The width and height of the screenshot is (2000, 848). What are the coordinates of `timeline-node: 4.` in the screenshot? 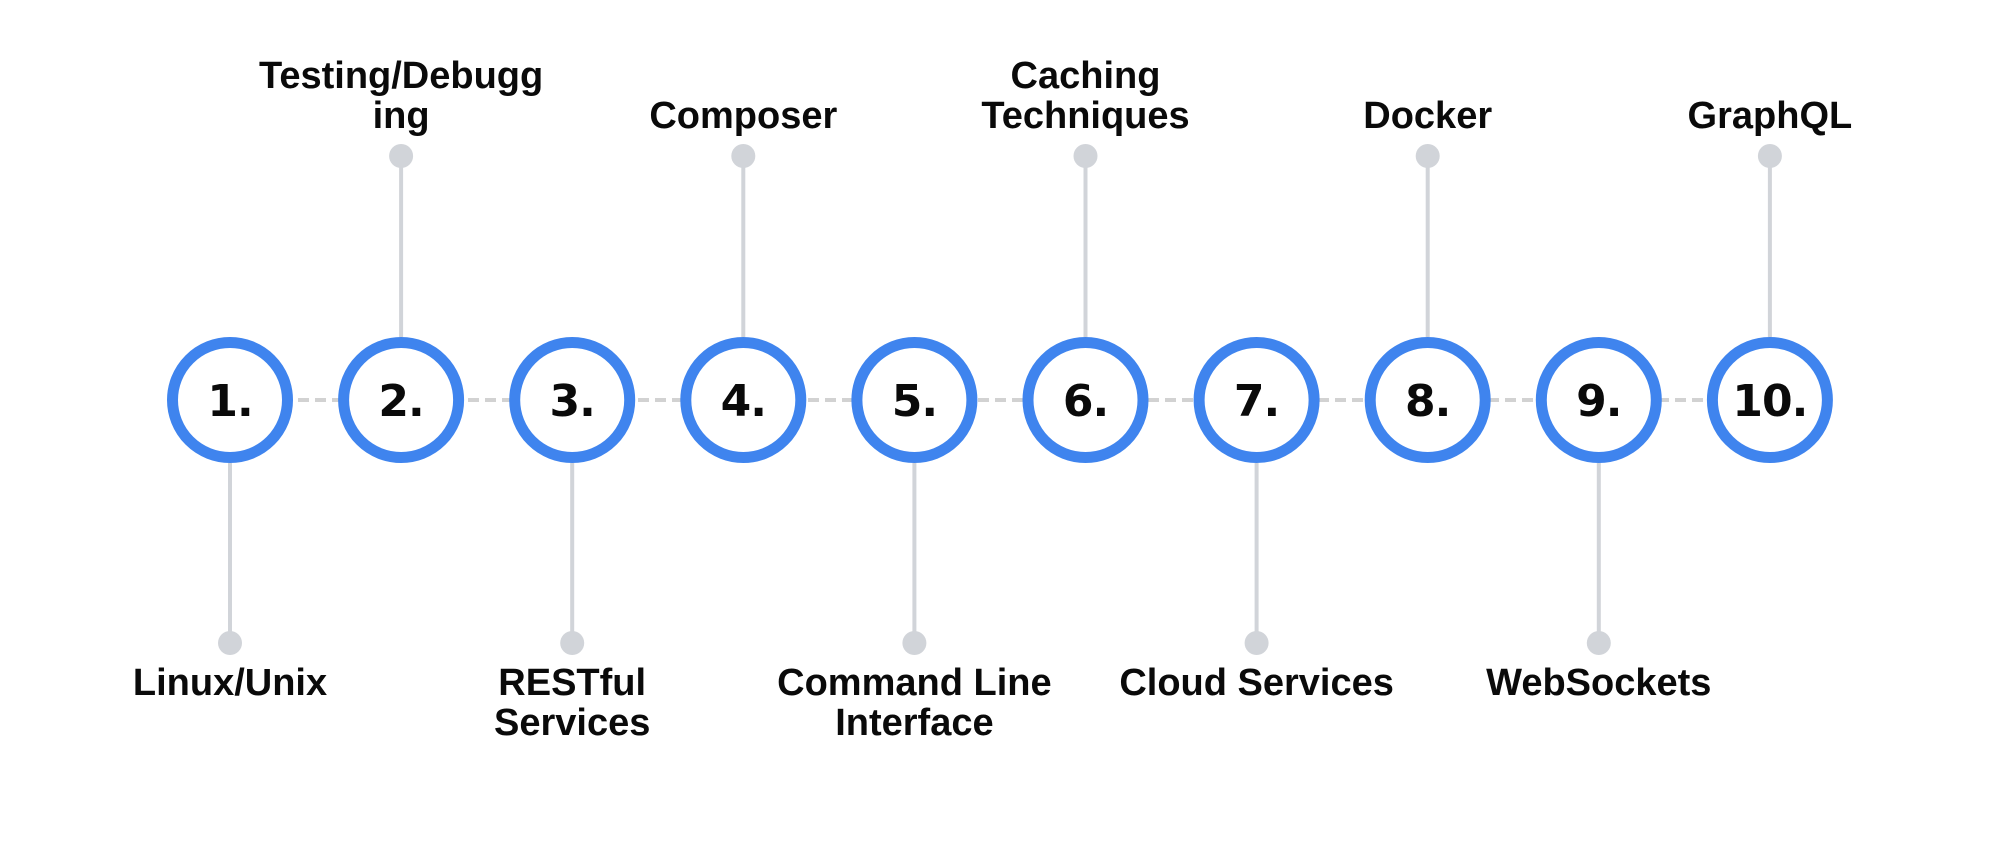 It's located at (743, 400).